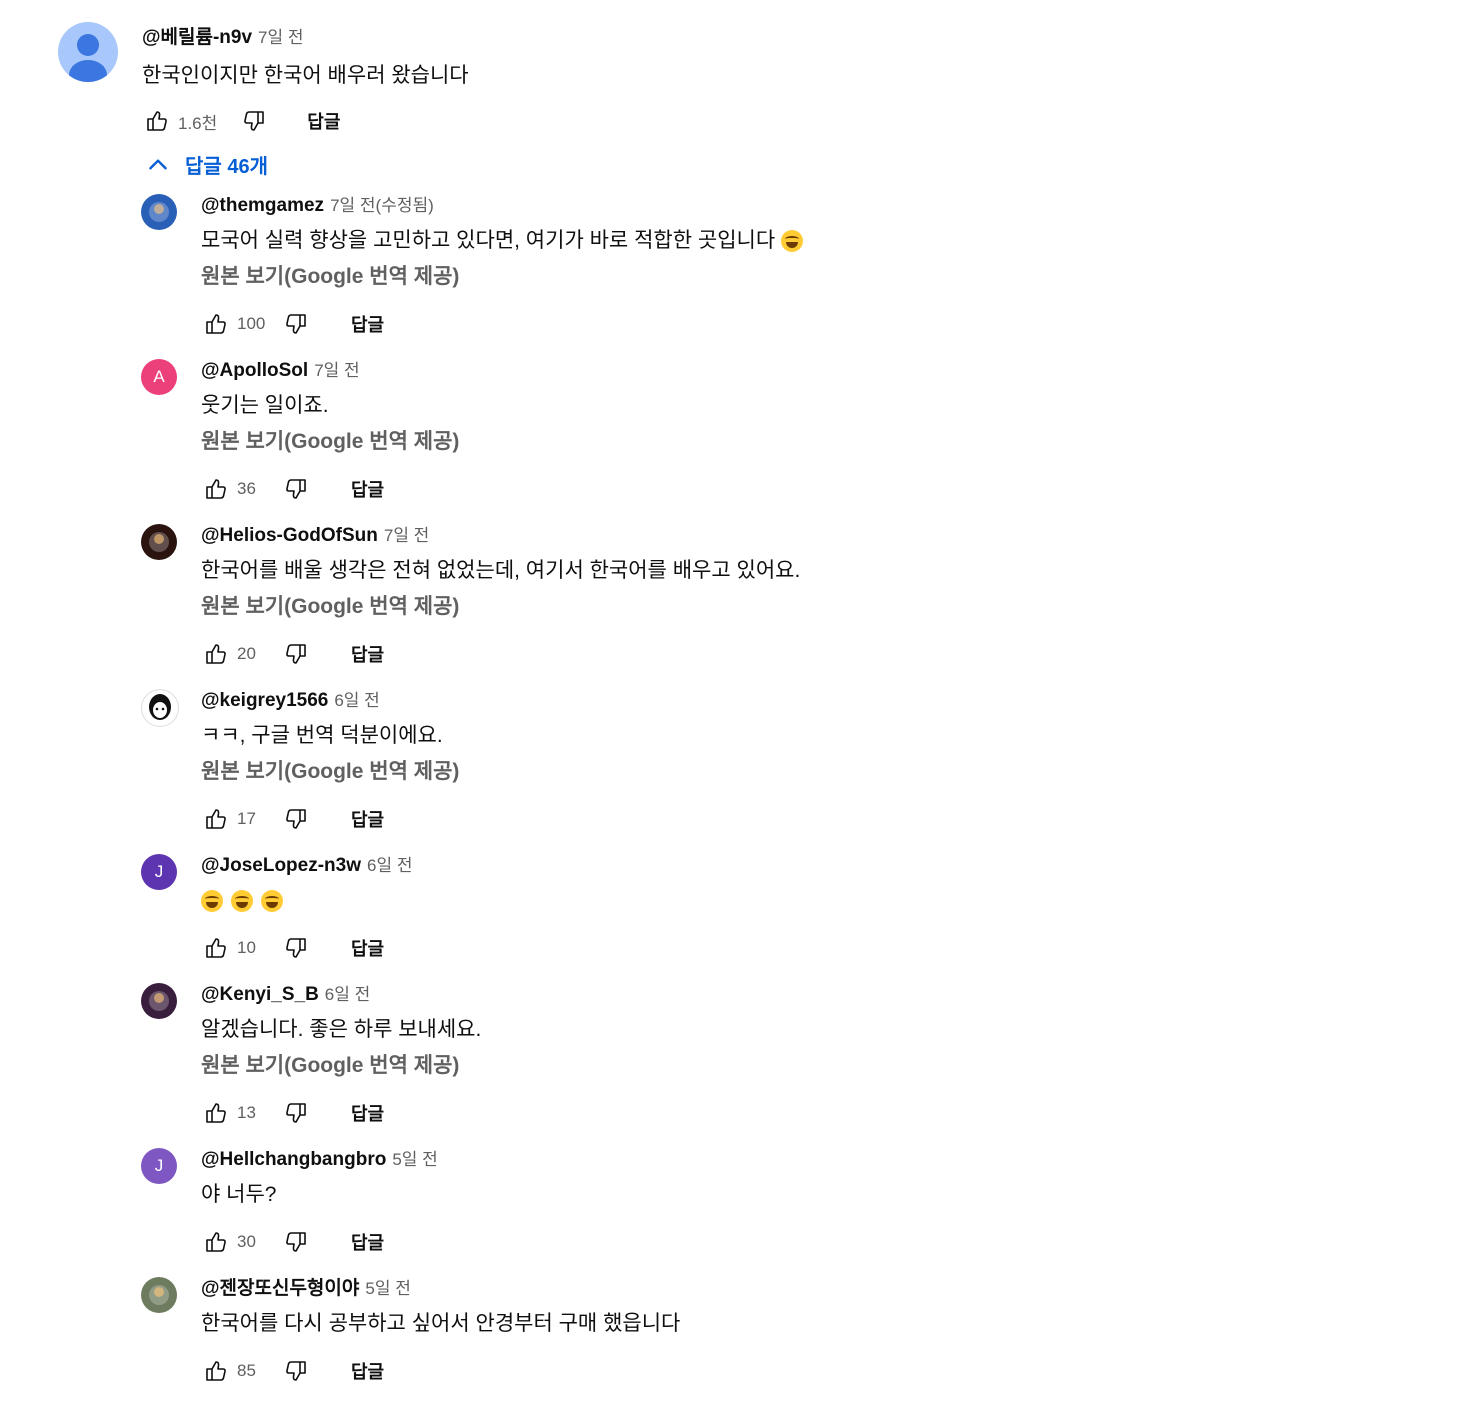  Describe the element at coordinates (264, 700) in the screenshot. I see `author-name: @keigrey1566` at that location.